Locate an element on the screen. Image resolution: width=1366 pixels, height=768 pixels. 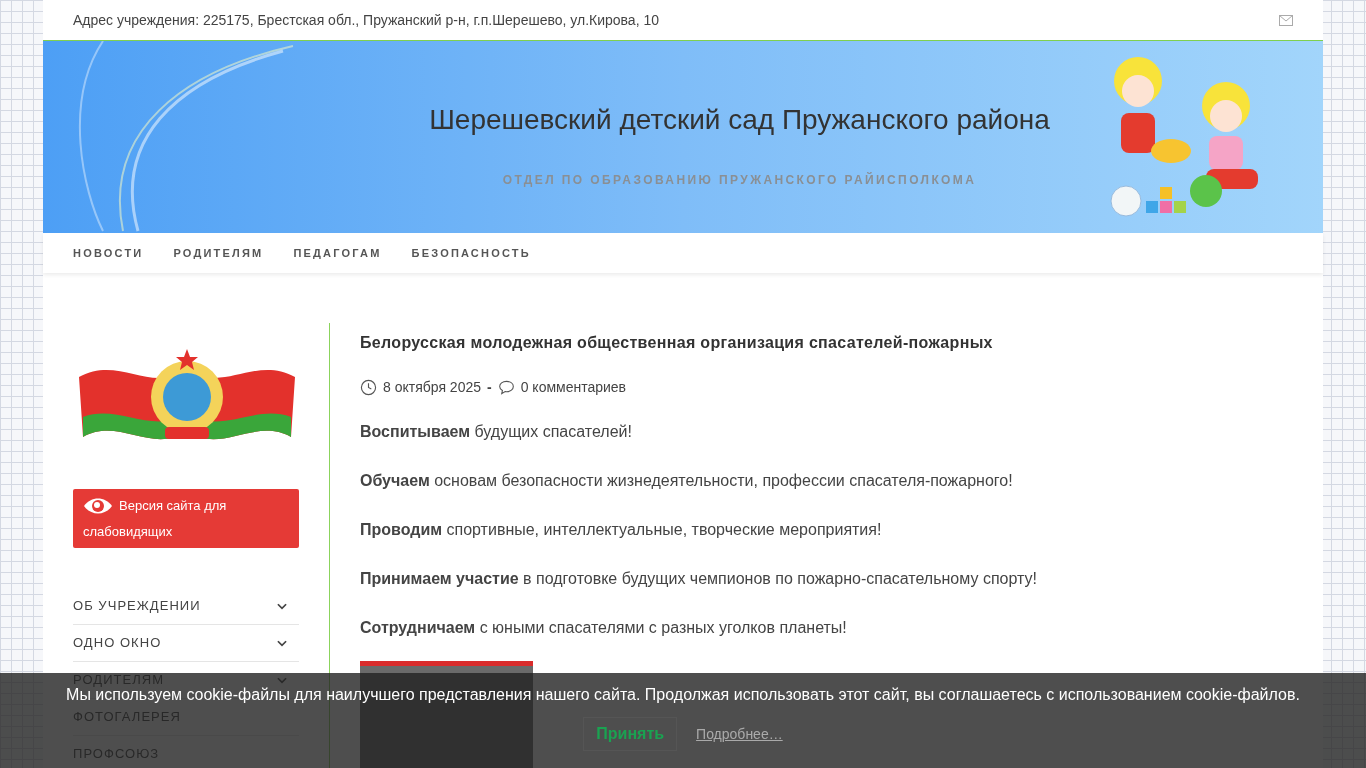
cookie-message: Мы используем cookie-файлы для наилучшего представления нашего сайта. Продолжая использовать этот сайт, вы соглашаетесь с использованием cookie-файлов. is located at coordinates (683, 695).